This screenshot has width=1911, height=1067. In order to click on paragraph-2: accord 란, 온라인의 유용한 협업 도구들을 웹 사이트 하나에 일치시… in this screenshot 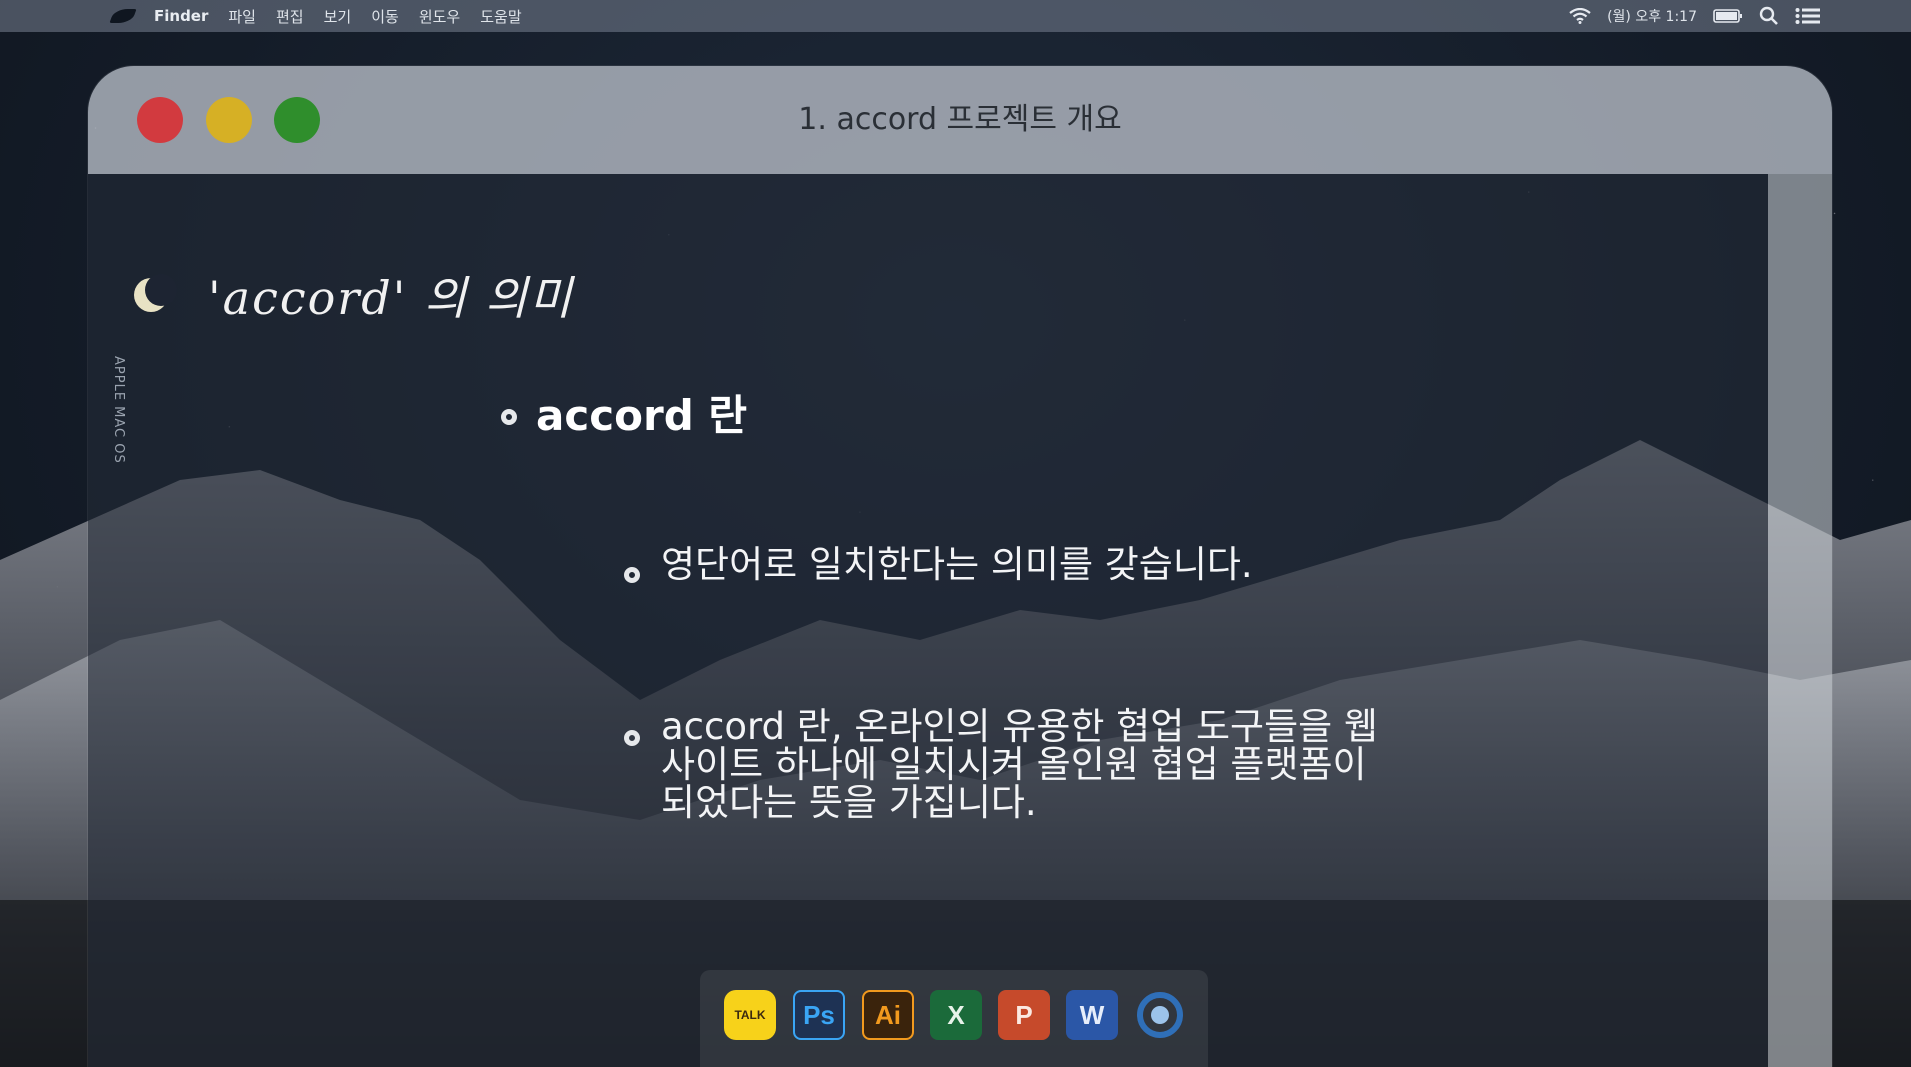, I will do `click(1019, 765)`.